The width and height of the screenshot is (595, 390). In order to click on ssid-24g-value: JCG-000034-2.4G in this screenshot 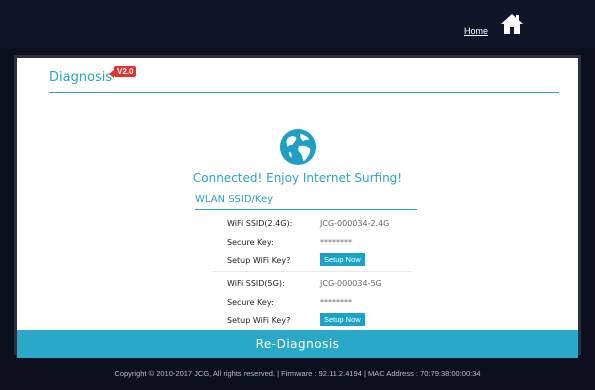, I will do `click(355, 223)`.